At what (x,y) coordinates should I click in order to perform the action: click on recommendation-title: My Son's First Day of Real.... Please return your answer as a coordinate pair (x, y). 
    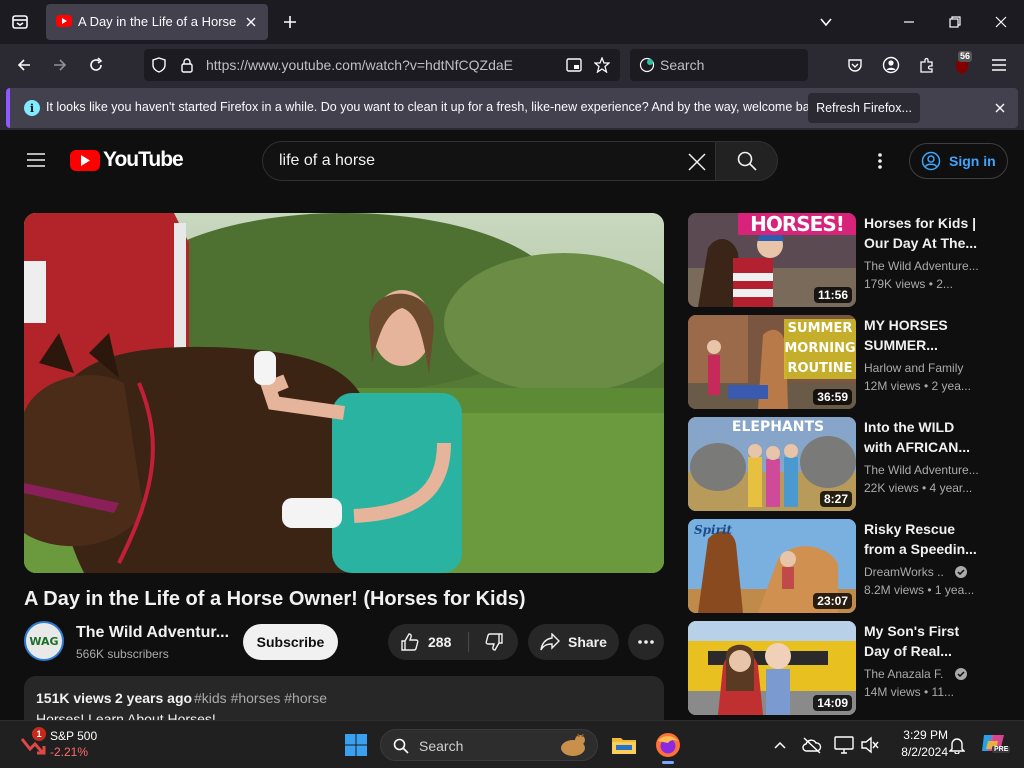
    Looking at the image, I should click on (924, 641).